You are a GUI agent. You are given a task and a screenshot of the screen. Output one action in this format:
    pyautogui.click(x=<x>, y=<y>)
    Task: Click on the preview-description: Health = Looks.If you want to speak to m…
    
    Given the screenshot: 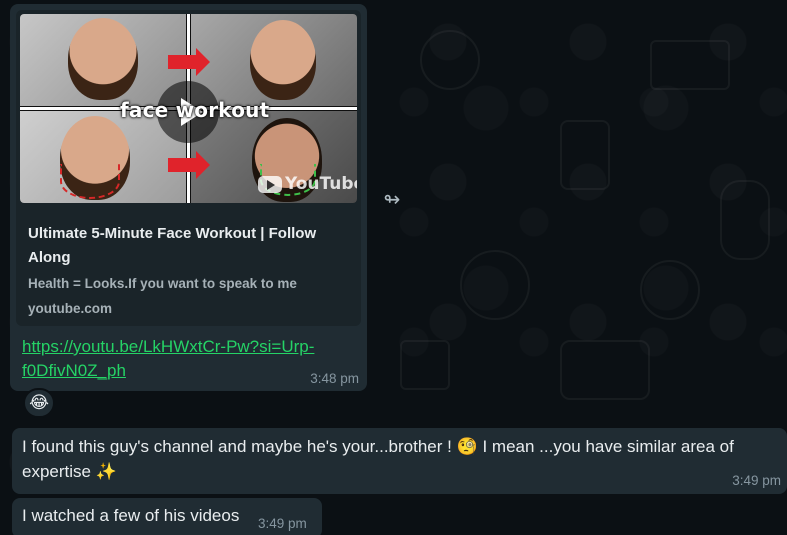 What is the action you would take?
    pyautogui.click(x=162, y=283)
    